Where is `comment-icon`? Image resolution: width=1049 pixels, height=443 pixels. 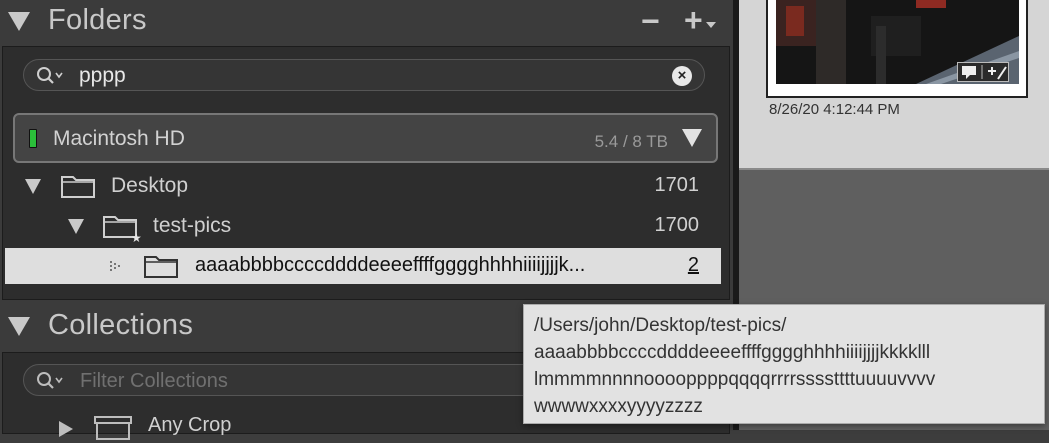
comment-icon is located at coordinates (984, 72).